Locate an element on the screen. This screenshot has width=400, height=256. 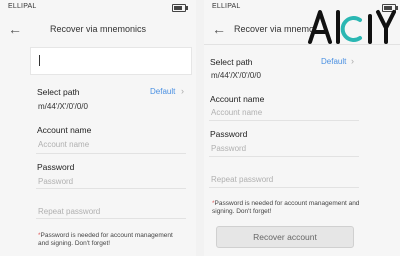
text-cursor is located at coordinates (39, 60).